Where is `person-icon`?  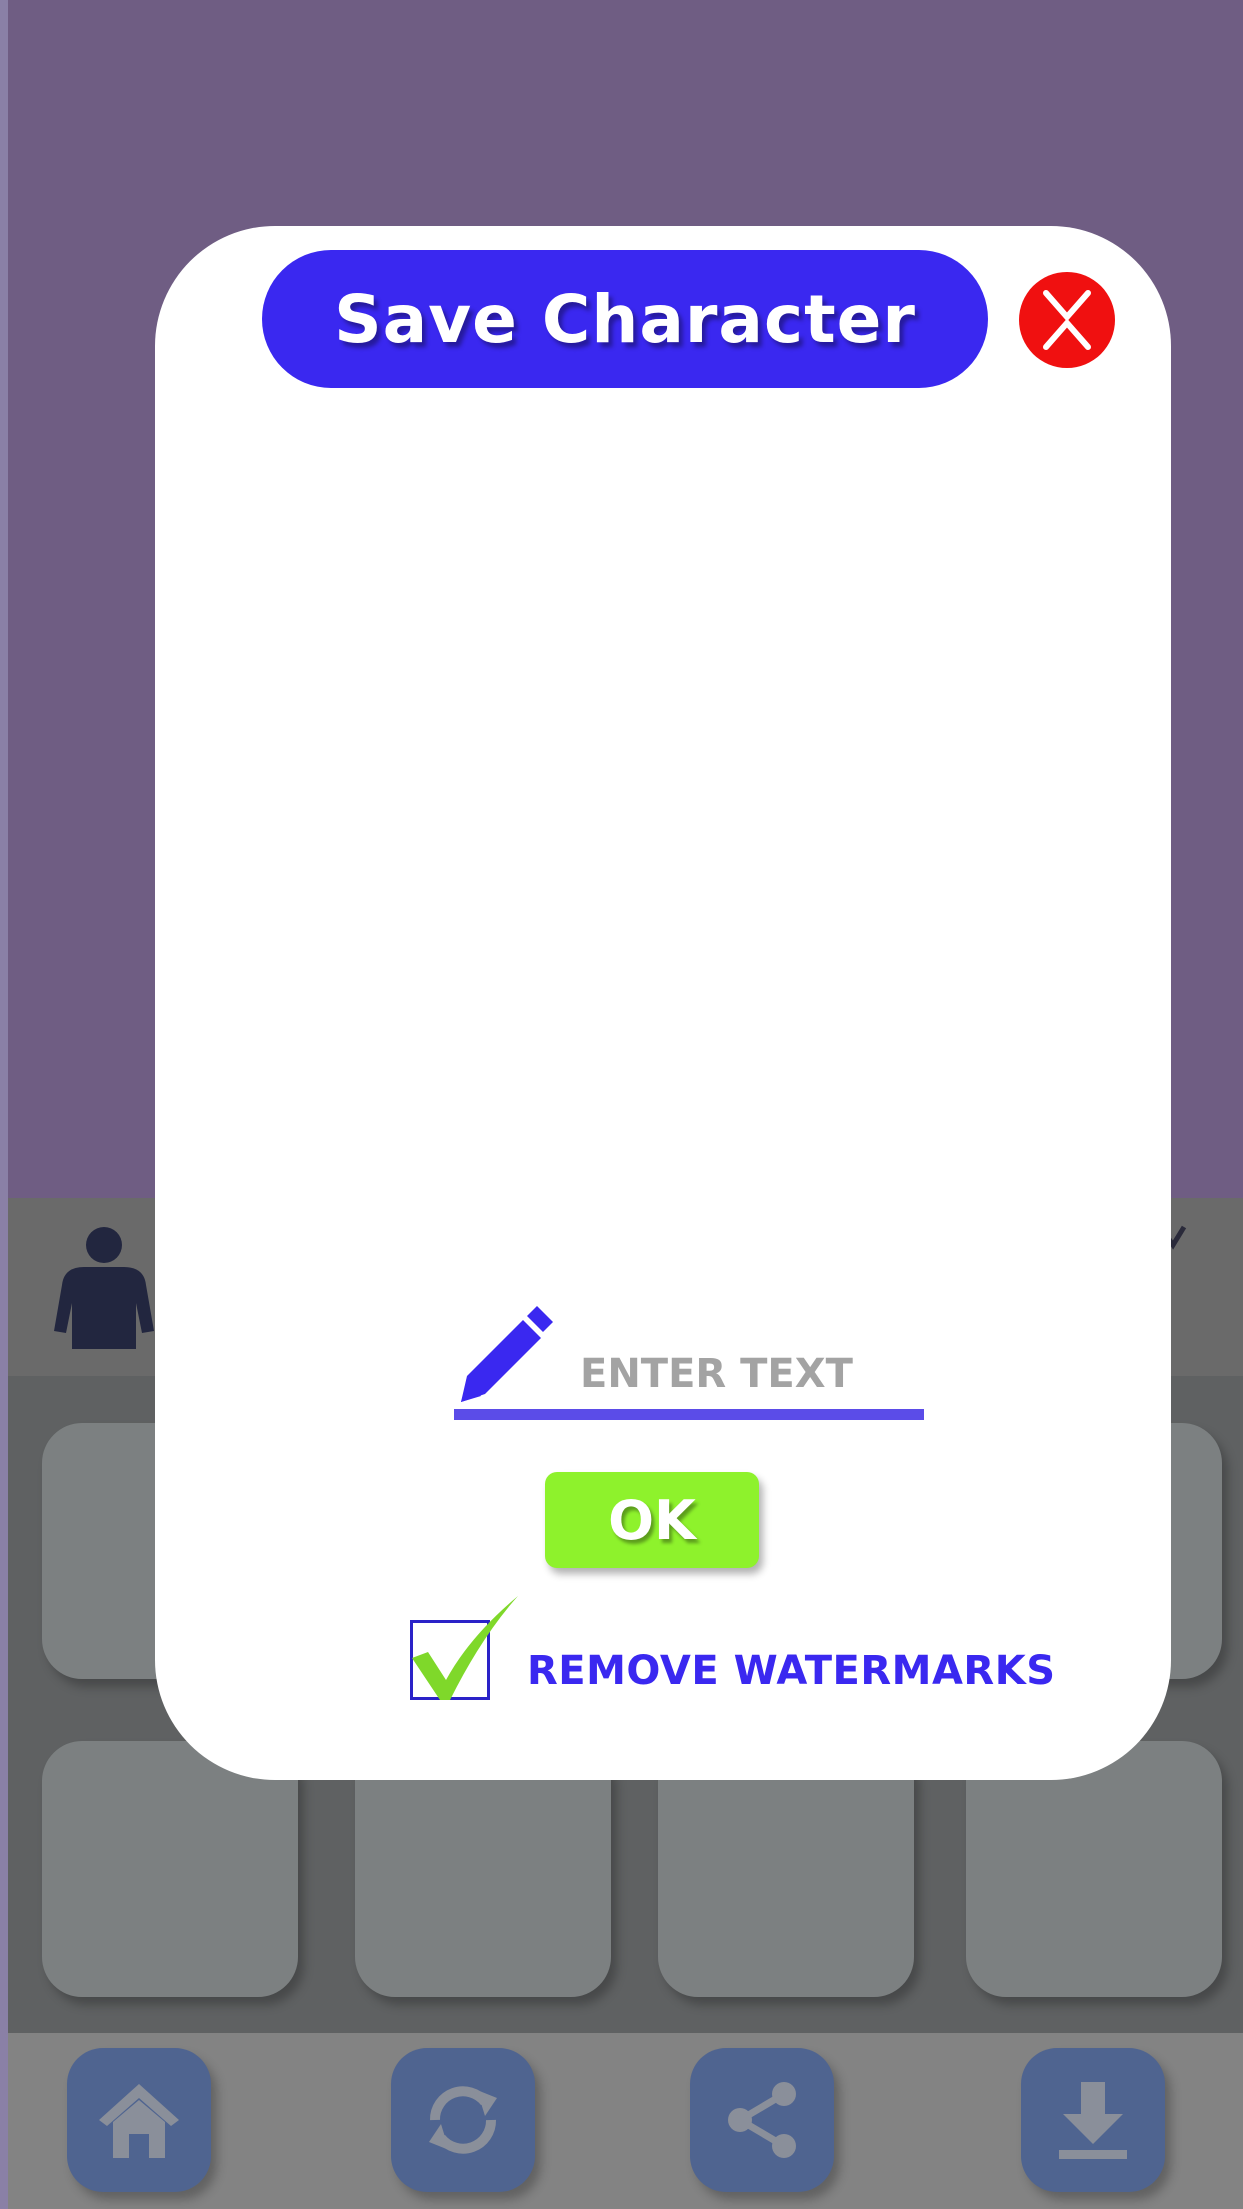
person-icon is located at coordinates (102, 1288).